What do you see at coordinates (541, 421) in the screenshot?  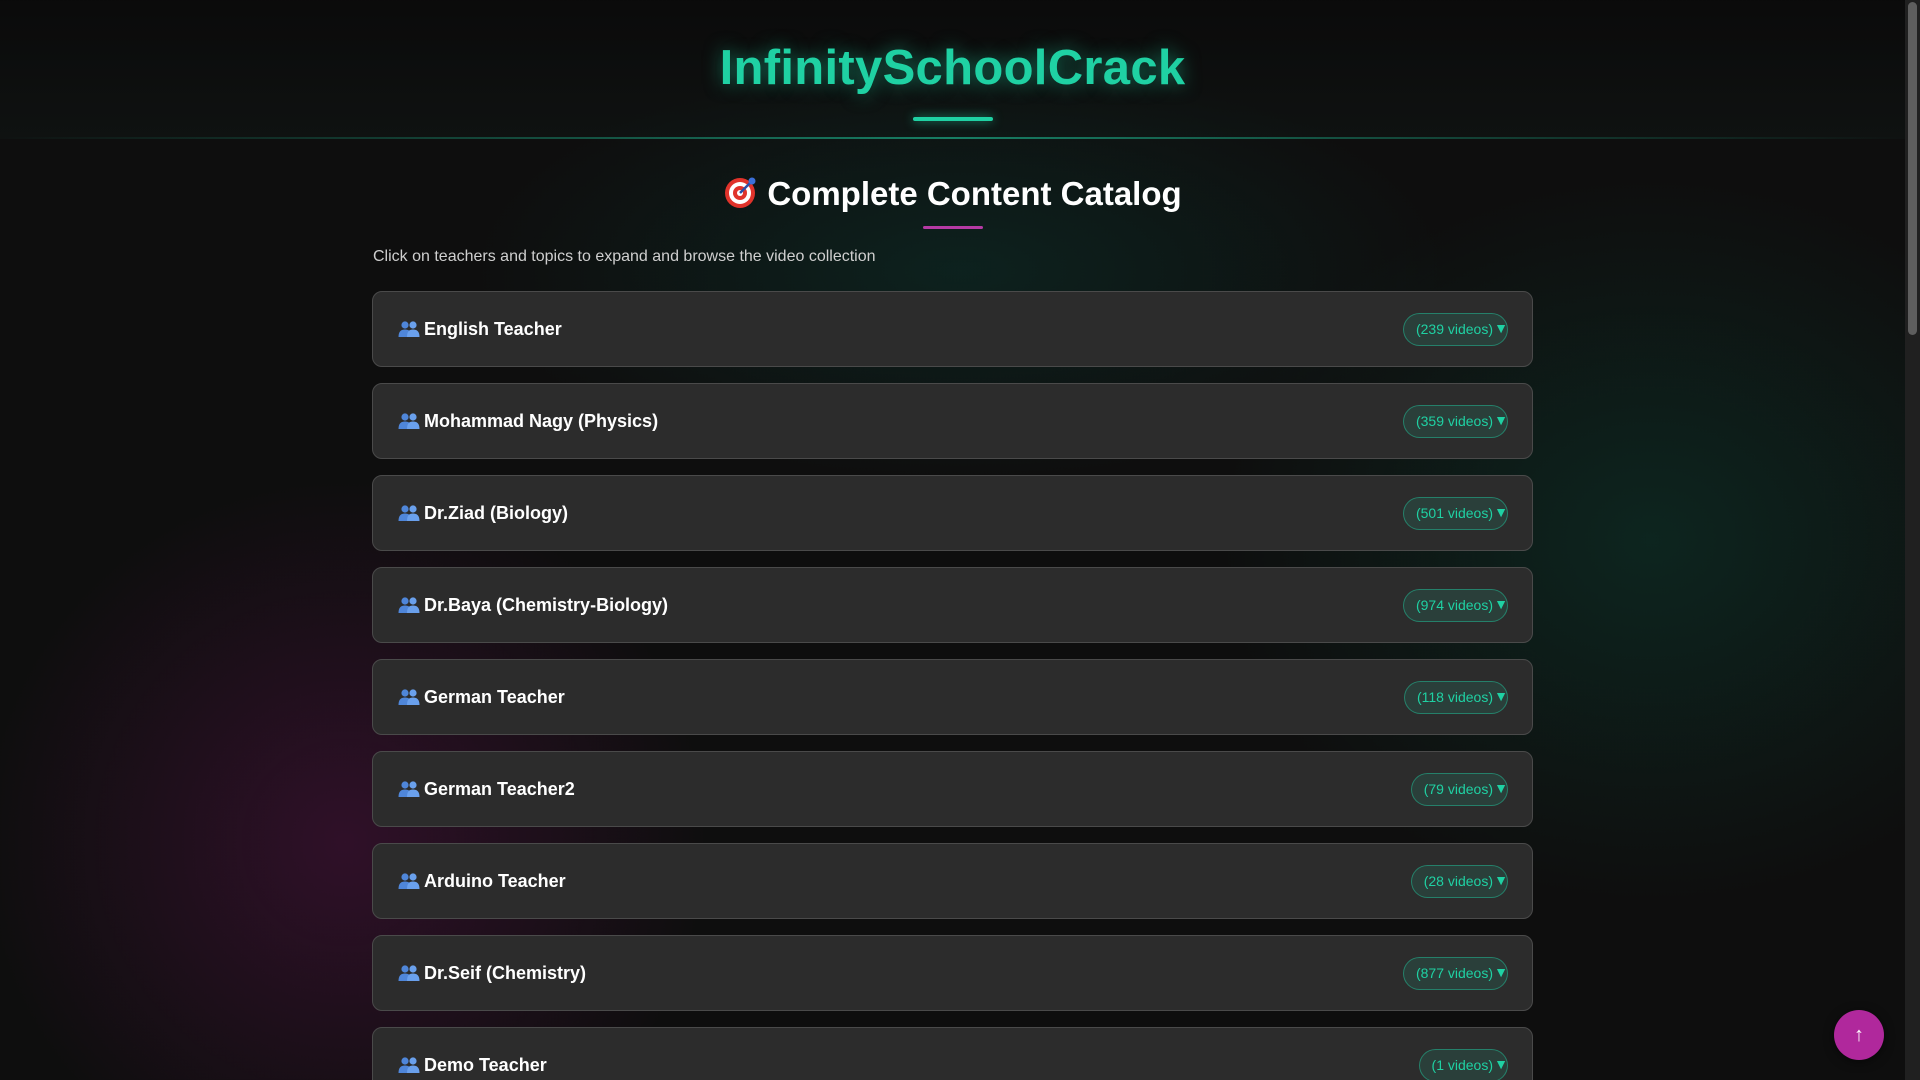 I see `teacher-name-text: Mohammad Nagy (Physics)` at bounding box center [541, 421].